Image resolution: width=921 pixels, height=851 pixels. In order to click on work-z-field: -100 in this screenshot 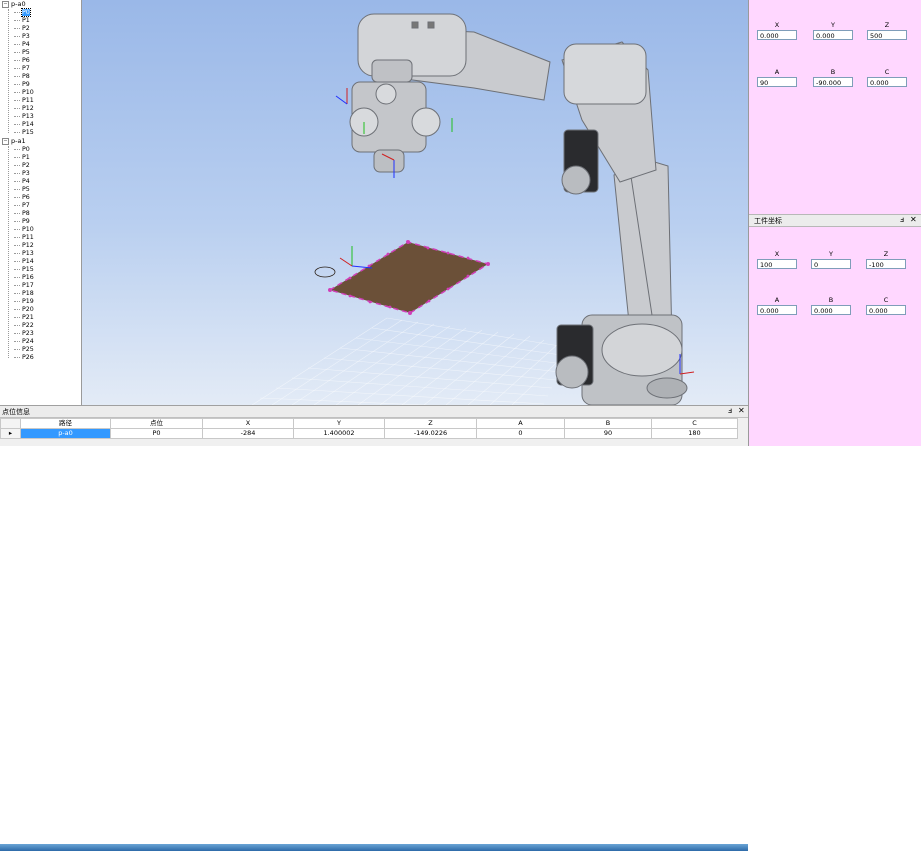, I will do `click(886, 264)`.